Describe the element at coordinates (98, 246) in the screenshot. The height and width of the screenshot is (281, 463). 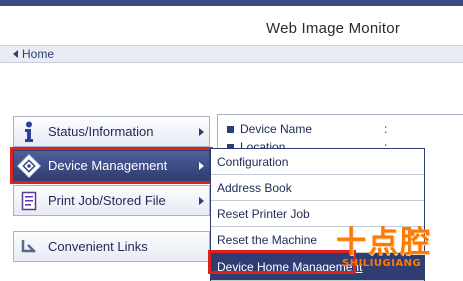
I see `menu-item-label: Convenient Links` at that location.